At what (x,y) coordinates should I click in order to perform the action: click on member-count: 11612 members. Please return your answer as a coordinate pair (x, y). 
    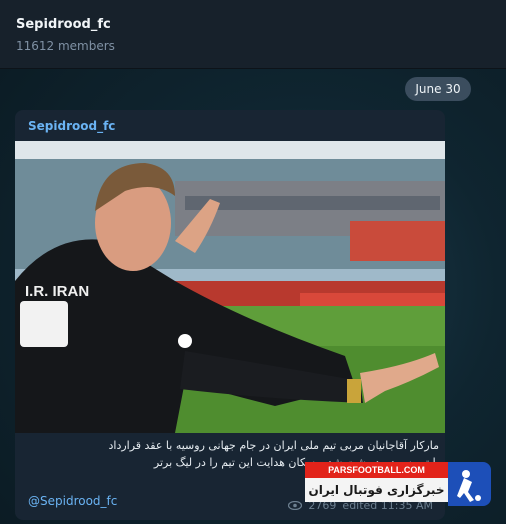
    Looking at the image, I should click on (65, 46).